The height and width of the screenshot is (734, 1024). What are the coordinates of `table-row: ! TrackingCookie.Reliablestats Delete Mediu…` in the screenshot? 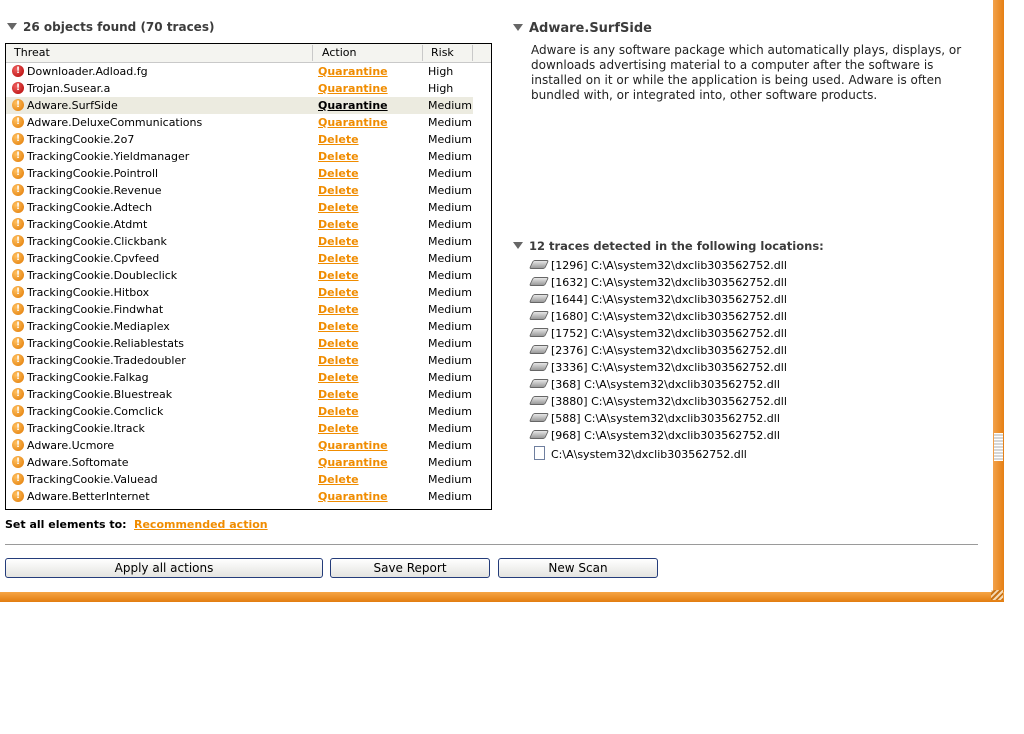 It's located at (239, 343).